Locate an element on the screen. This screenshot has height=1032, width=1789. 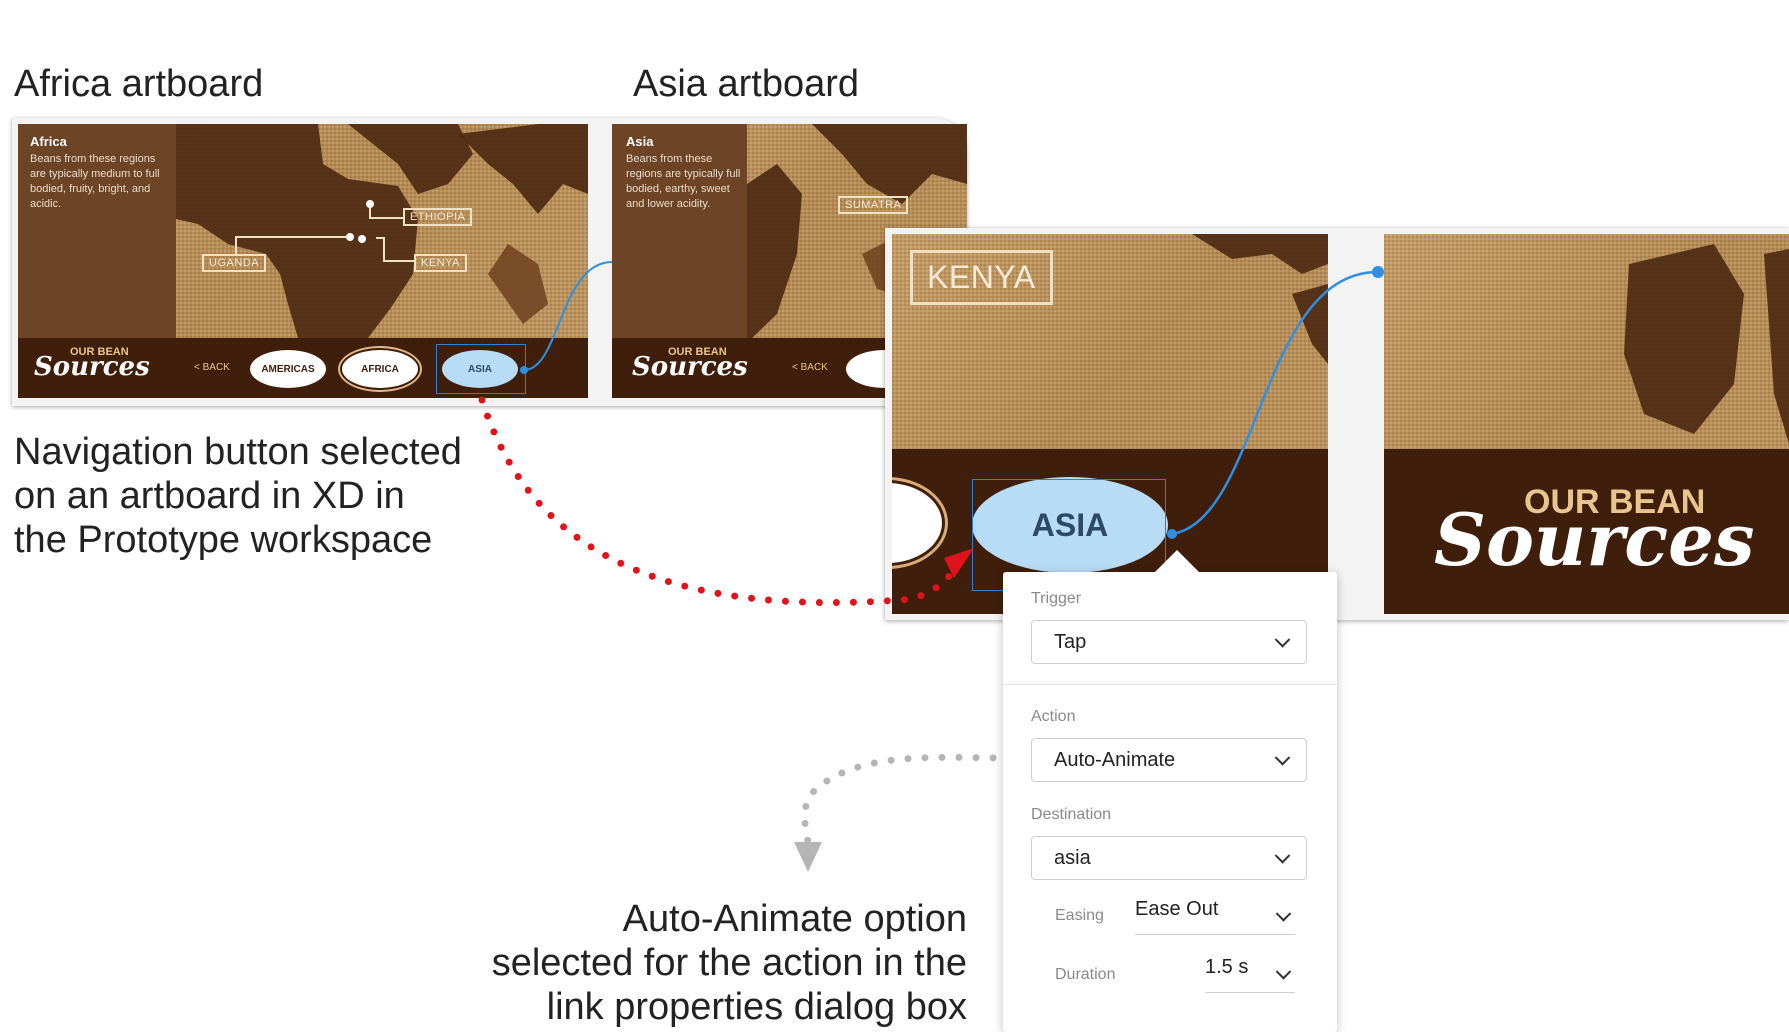
duration-value: 1.5 s is located at coordinates (1227, 967).